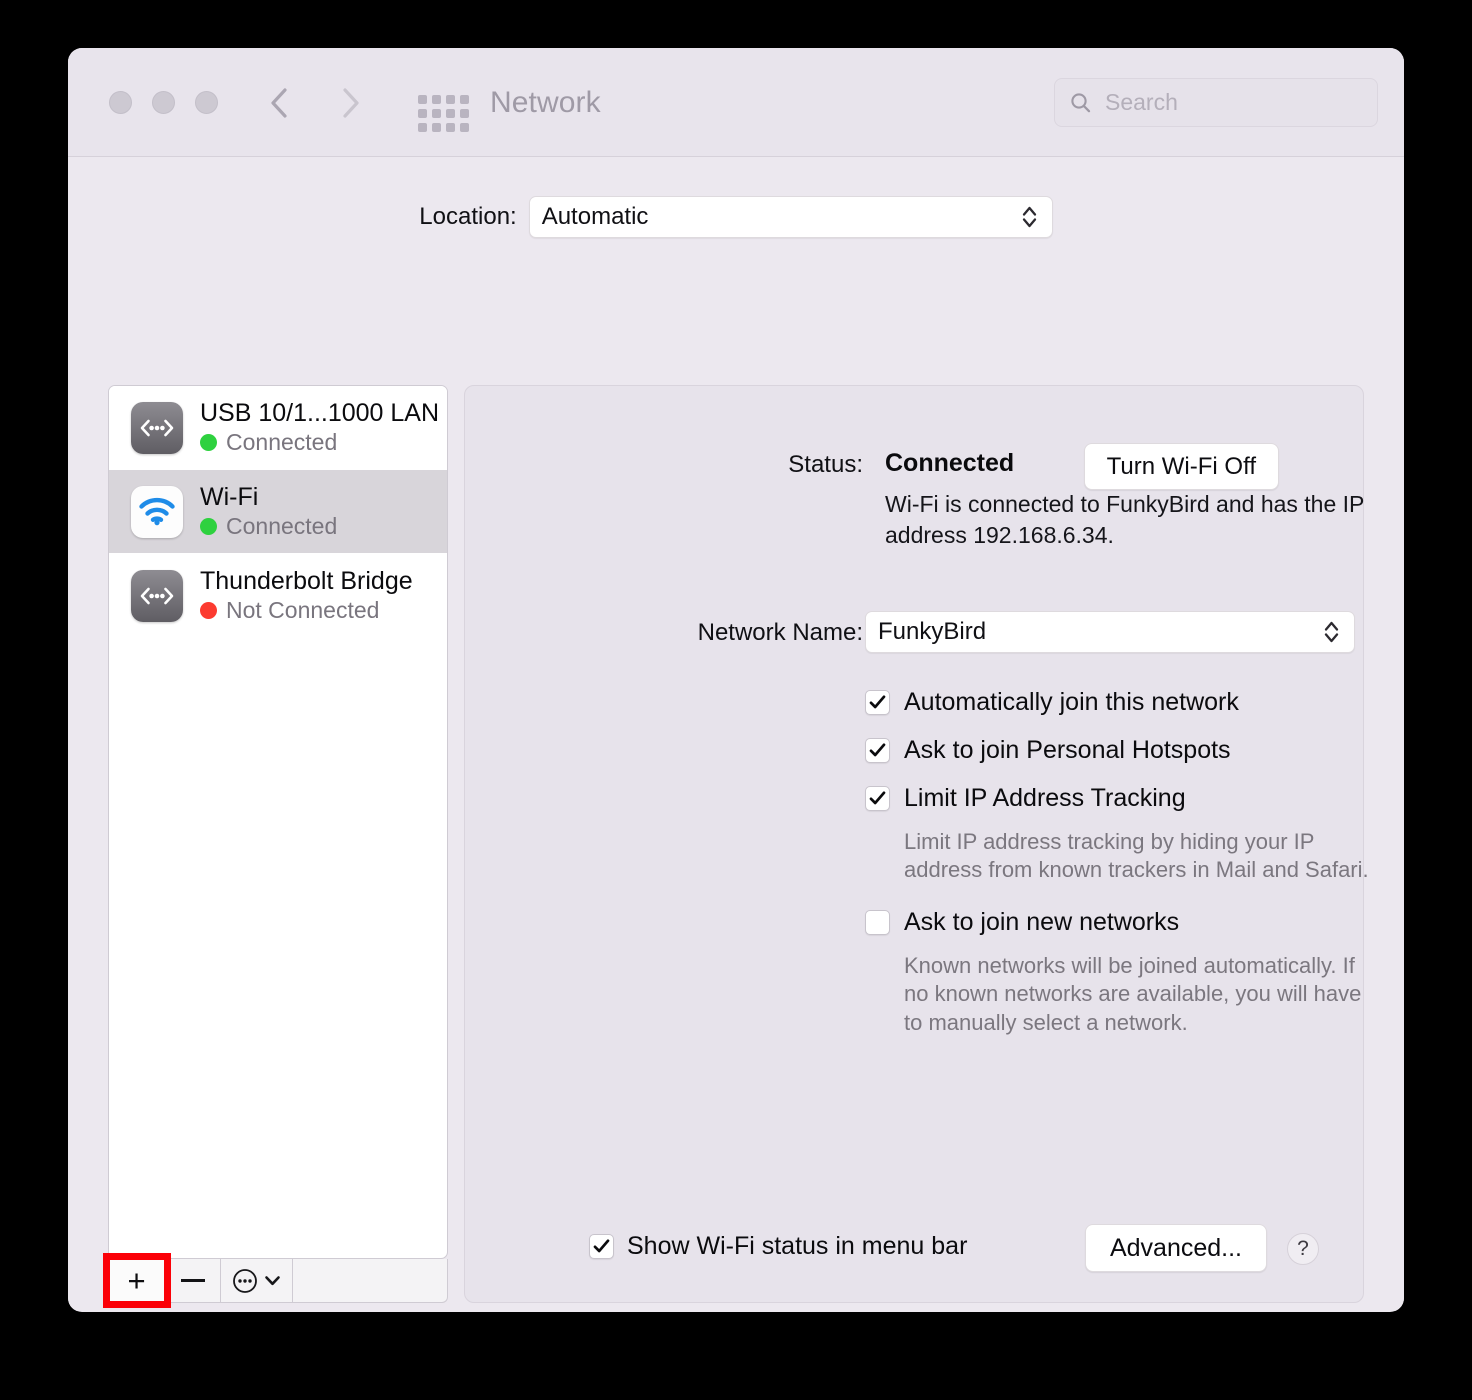 This screenshot has height=1400, width=1472. I want to click on close-button, so click(120, 102).